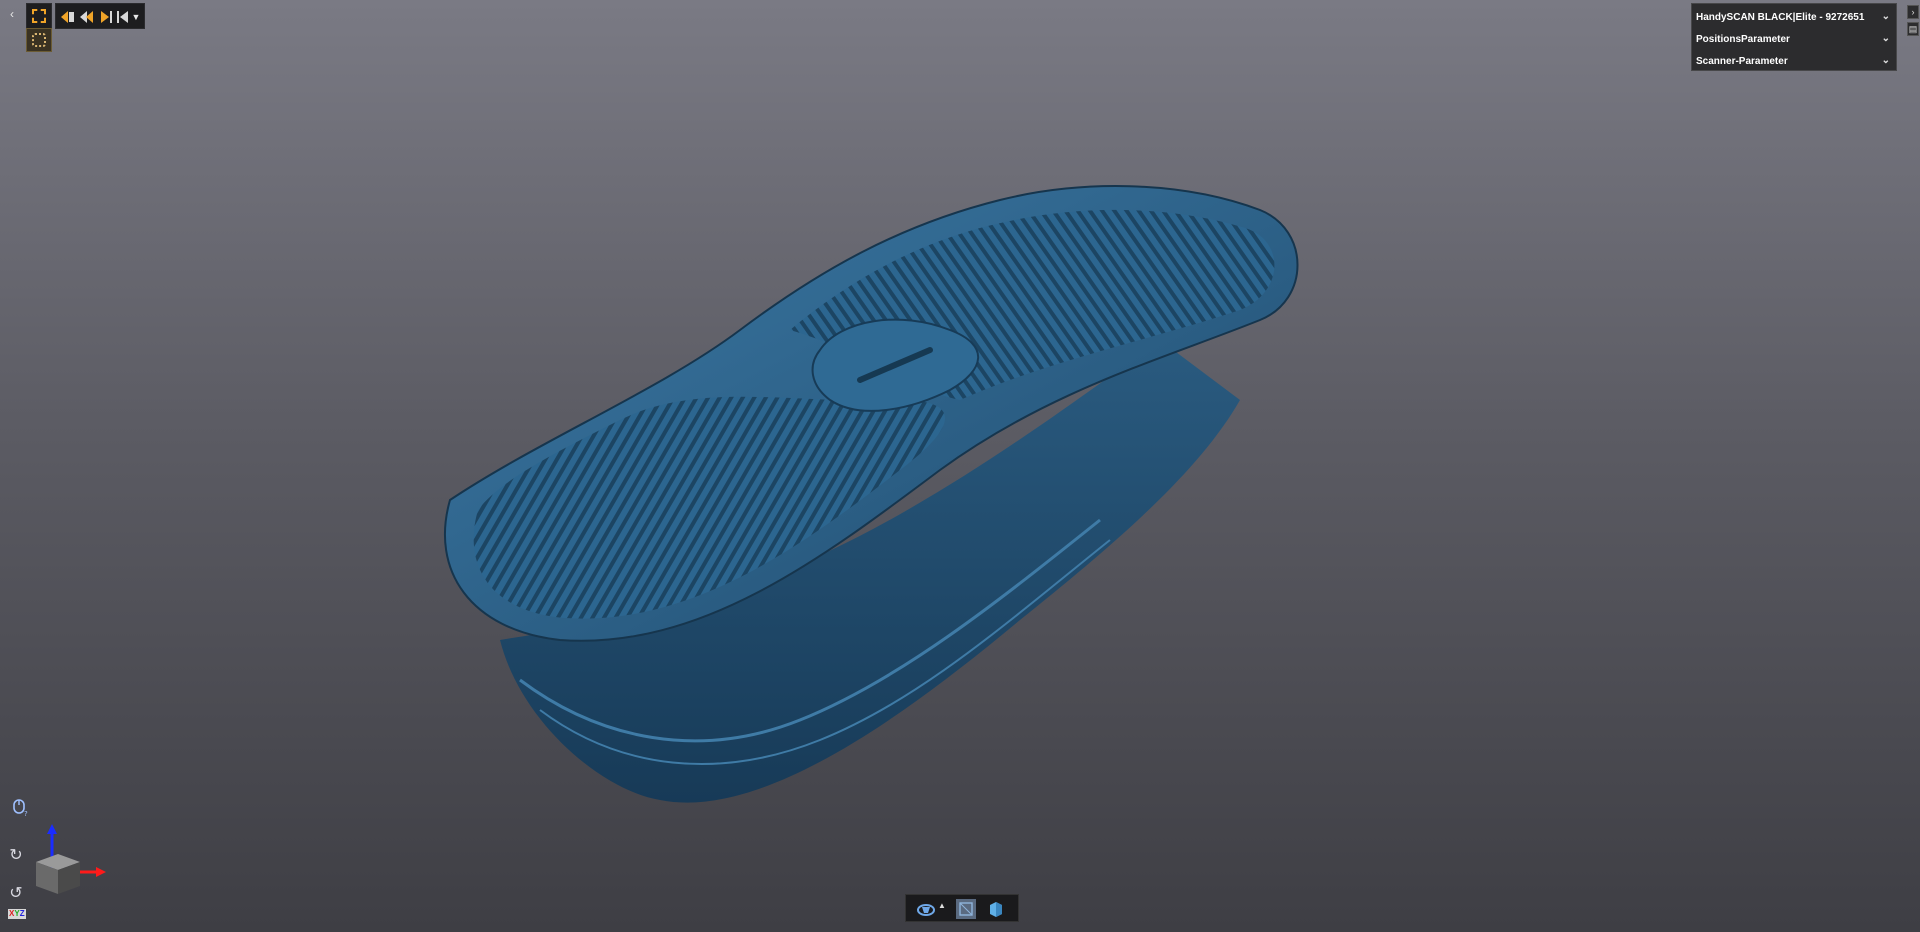 This screenshot has width=1920, height=932. I want to click on scanner-parameter-row: Scanner-Parameter ⌄, so click(1794, 61).